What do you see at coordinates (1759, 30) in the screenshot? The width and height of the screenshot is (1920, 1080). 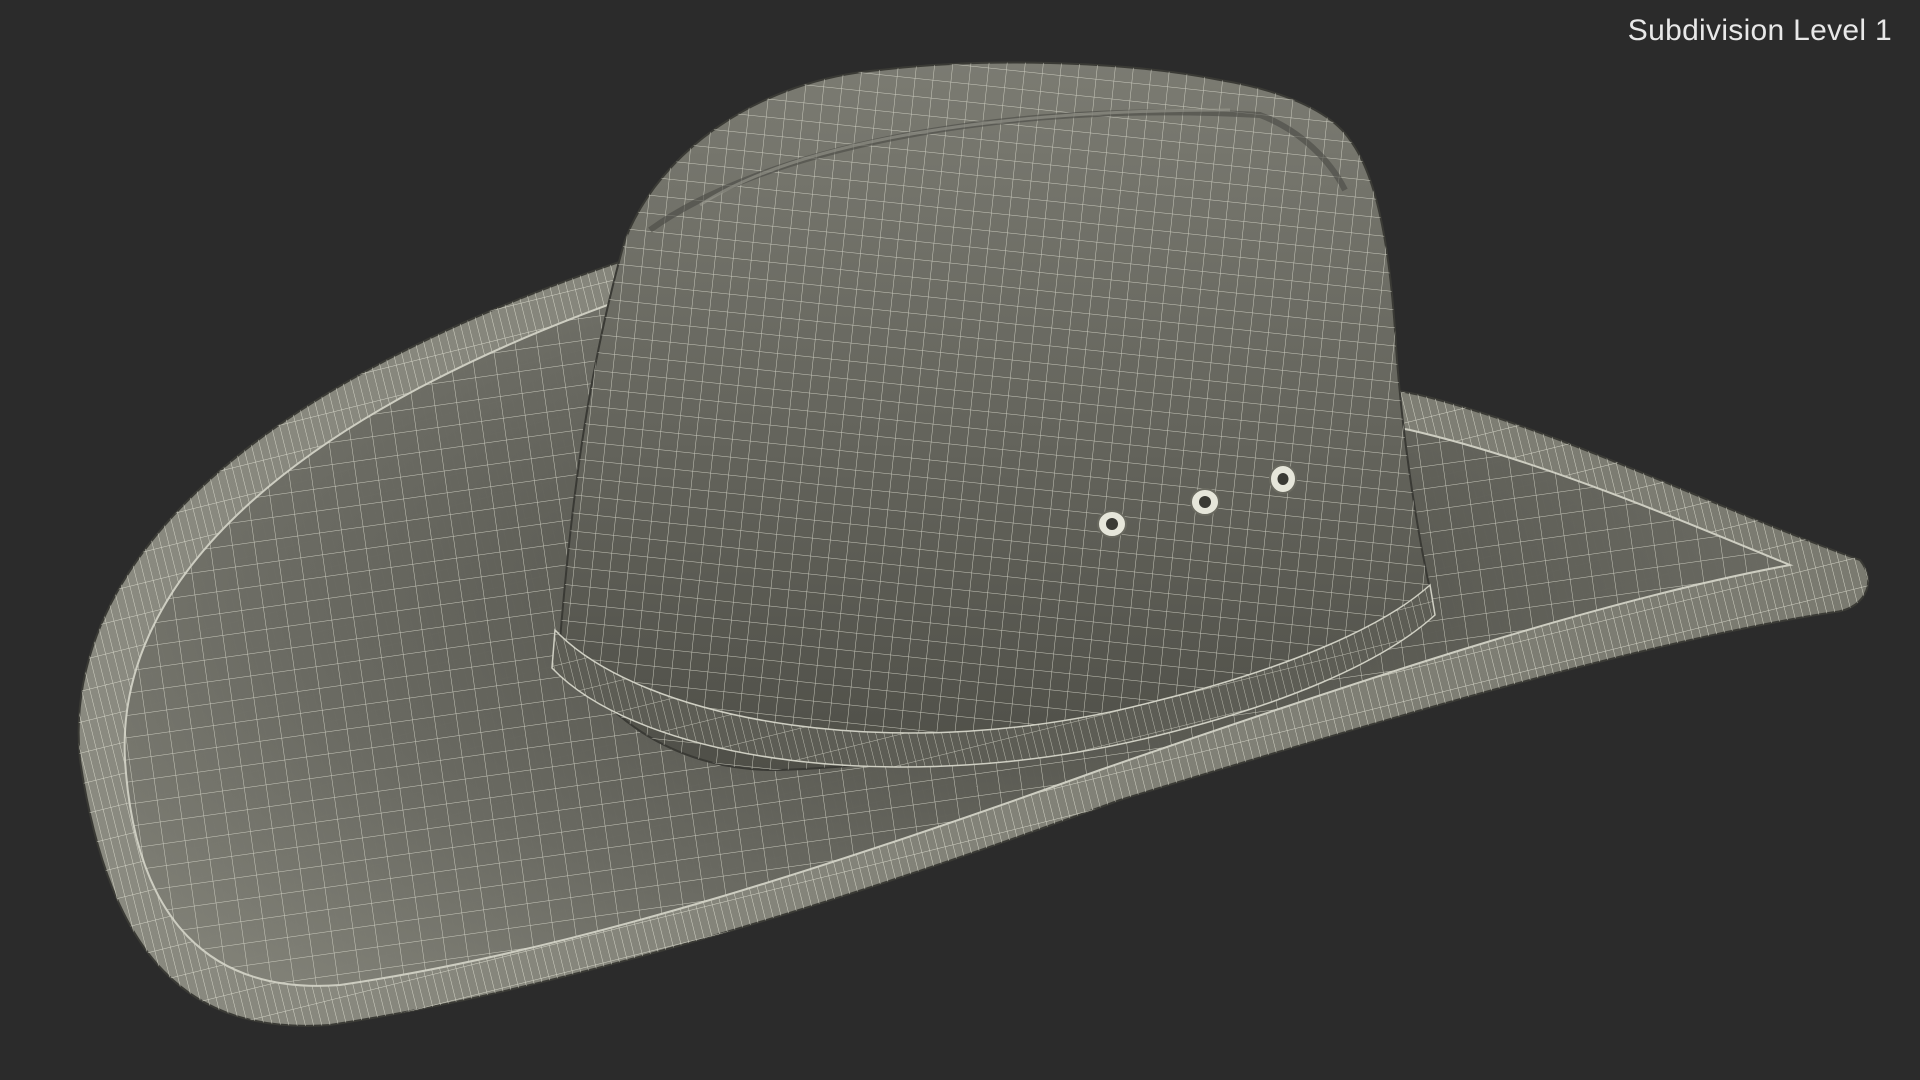 I see `subdivision-level-label: Subdivision Level 1` at bounding box center [1759, 30].